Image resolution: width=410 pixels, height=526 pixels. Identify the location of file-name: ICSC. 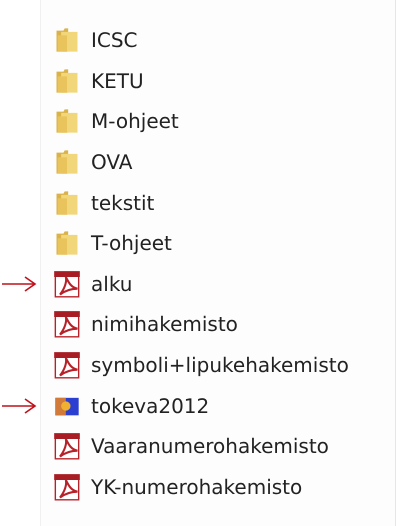
(114, 40).